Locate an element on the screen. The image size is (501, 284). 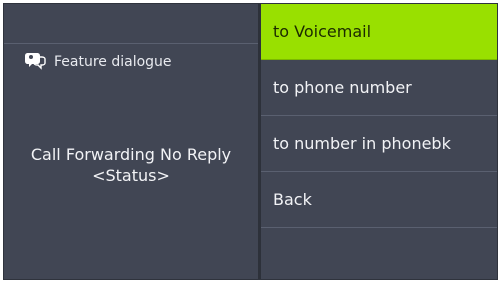
menu-item-label: to number in phonebk is located at coordinates (362, 143).